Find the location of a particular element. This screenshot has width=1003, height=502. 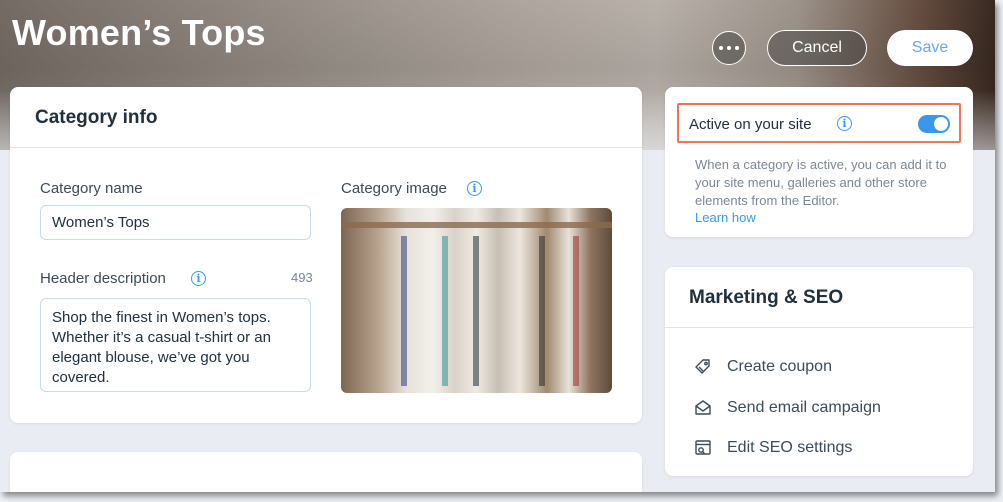

learn-how-link: Learn how is located at coordinates (725, 217).